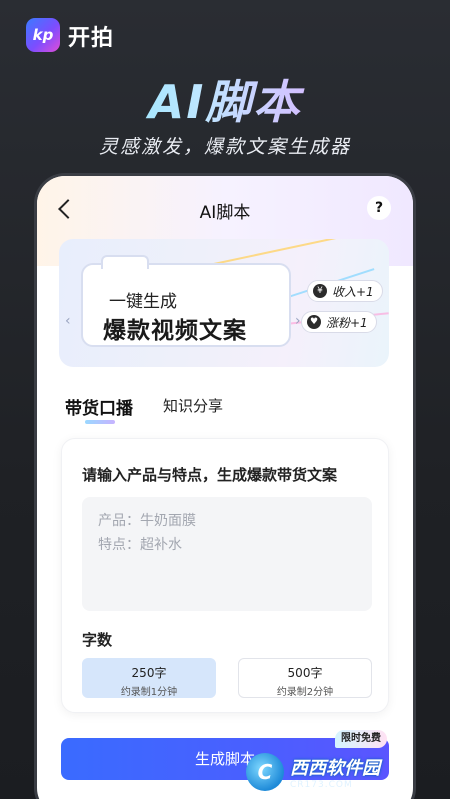 The width and height of the screenshot is (450, 799). Describe the element at coordinates (227, 554) in the screenshot. I see `product-input: 产品：牛奶面膜 特点：超补水` at that location.